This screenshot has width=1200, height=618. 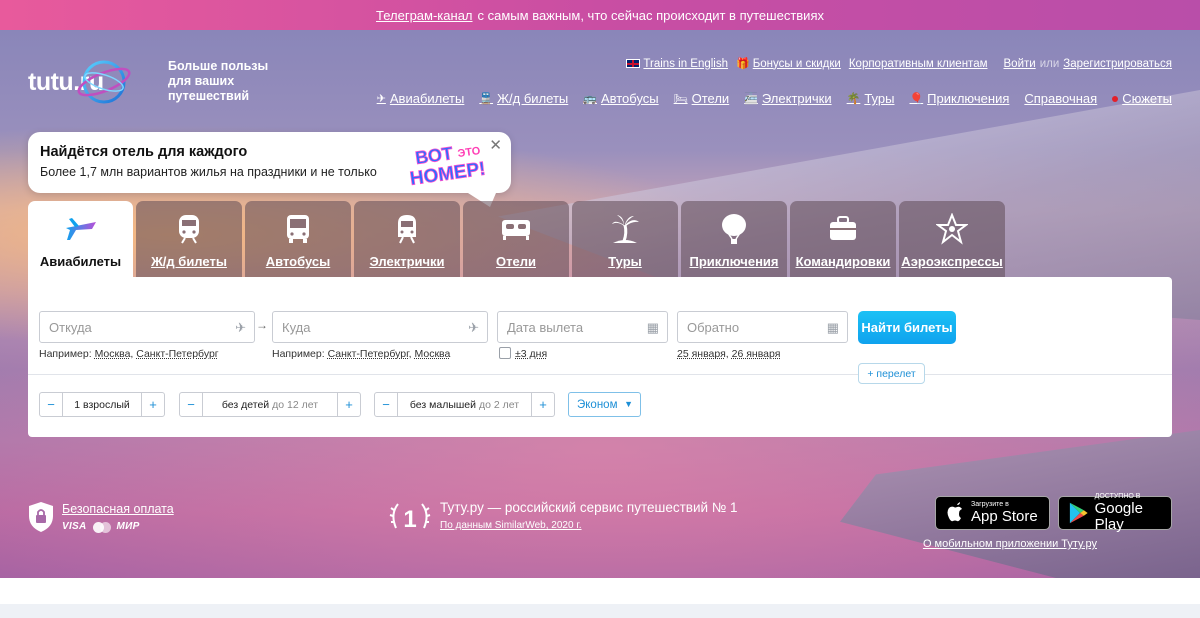 I want to click on bottom-band, so click(x=600, y=611).